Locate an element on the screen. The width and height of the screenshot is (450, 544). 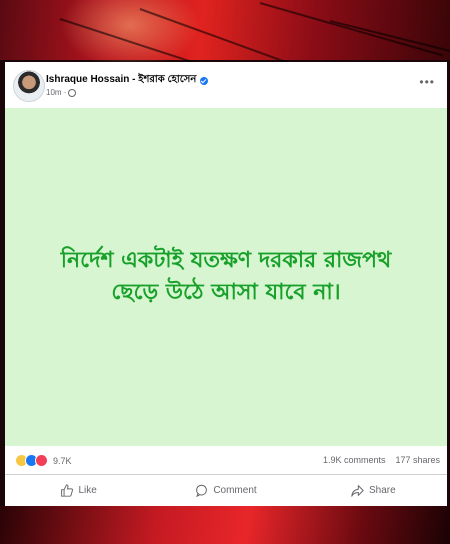
globe-icon is located at coordinates (72, 92).